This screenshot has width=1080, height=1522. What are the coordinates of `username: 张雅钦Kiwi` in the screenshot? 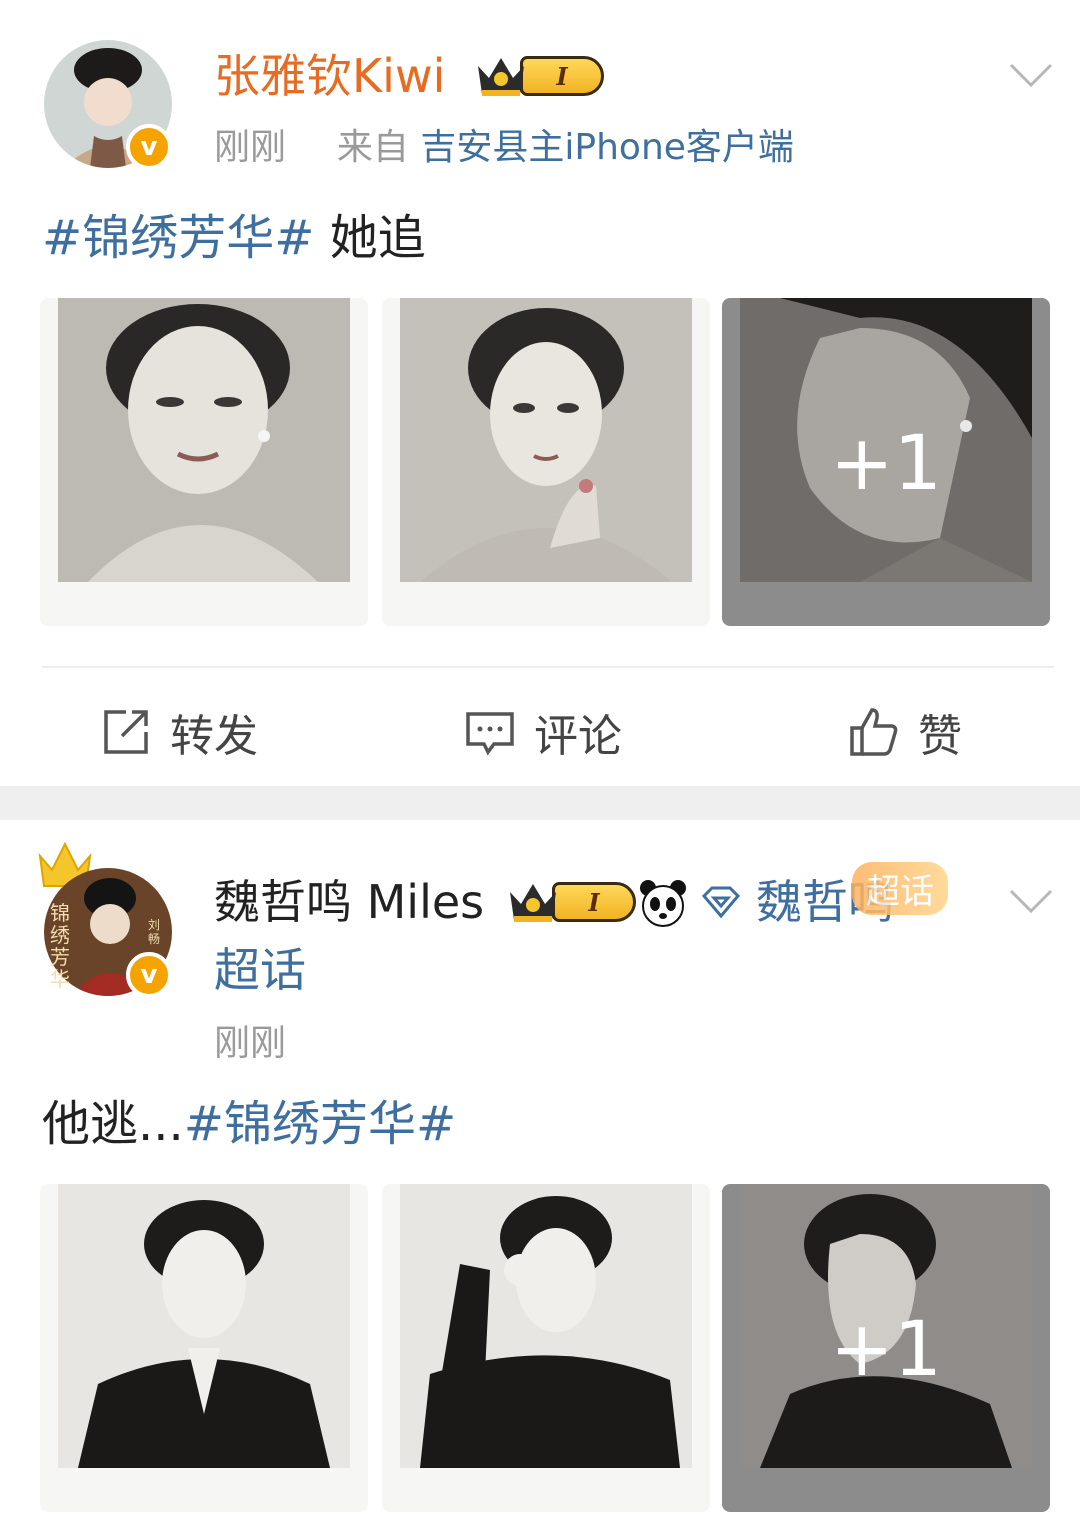 It's located at (329, 76).